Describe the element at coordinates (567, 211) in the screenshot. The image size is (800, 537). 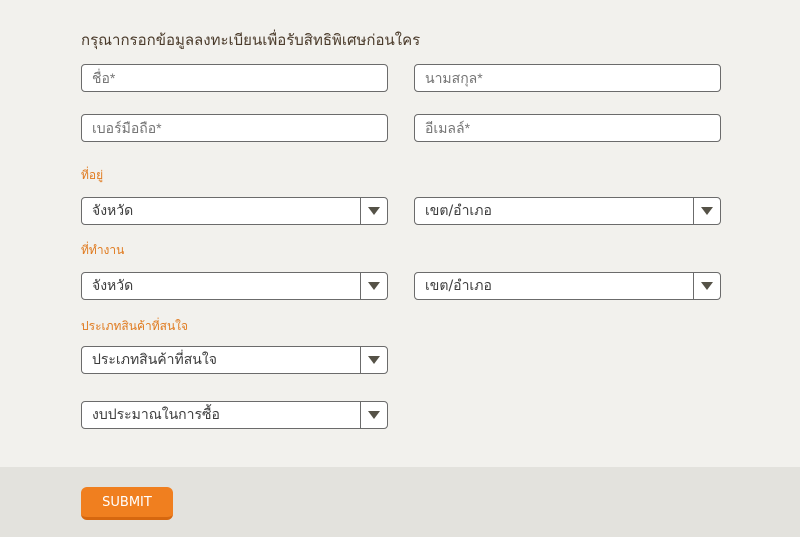
I see `address-district-select: เขต/อำเภอ` at that location.